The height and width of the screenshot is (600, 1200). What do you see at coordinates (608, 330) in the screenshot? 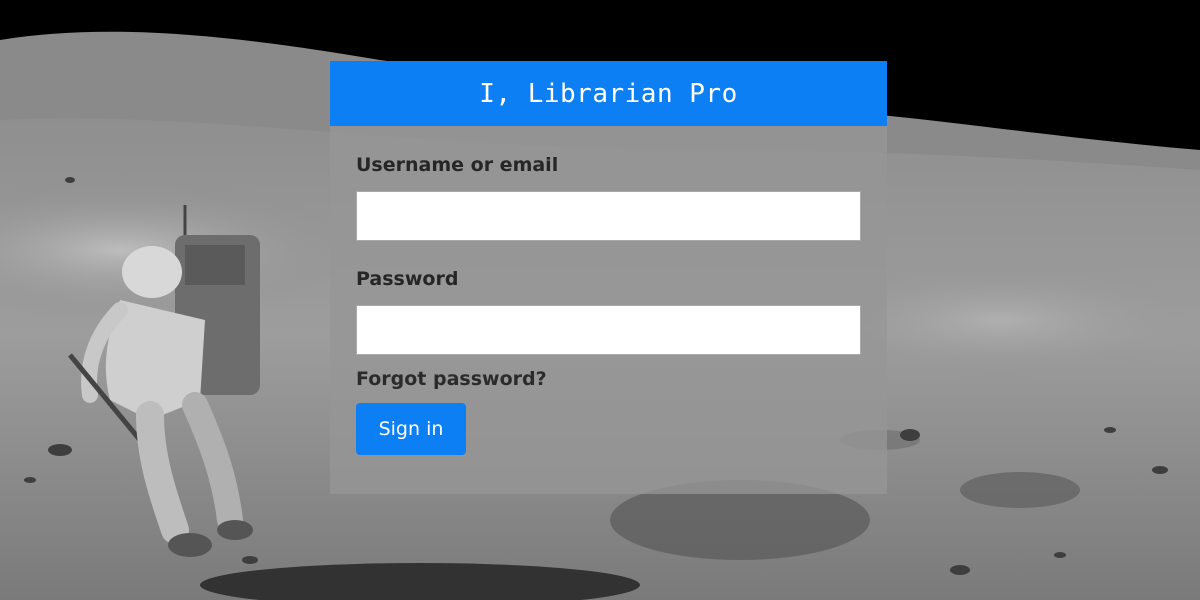
I see `password-input` at bounding box center [608, 330].